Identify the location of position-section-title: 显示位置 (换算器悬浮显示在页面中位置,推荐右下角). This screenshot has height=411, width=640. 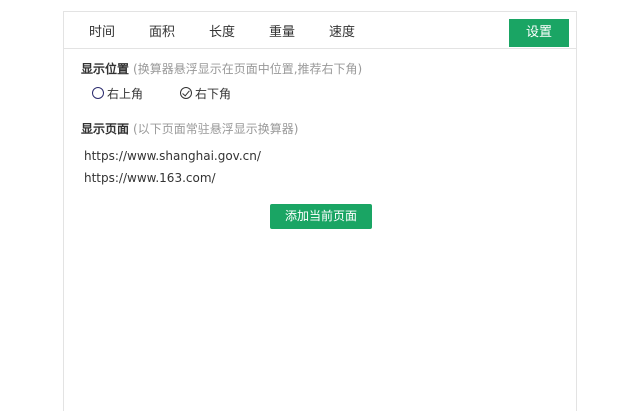
(221, 68).